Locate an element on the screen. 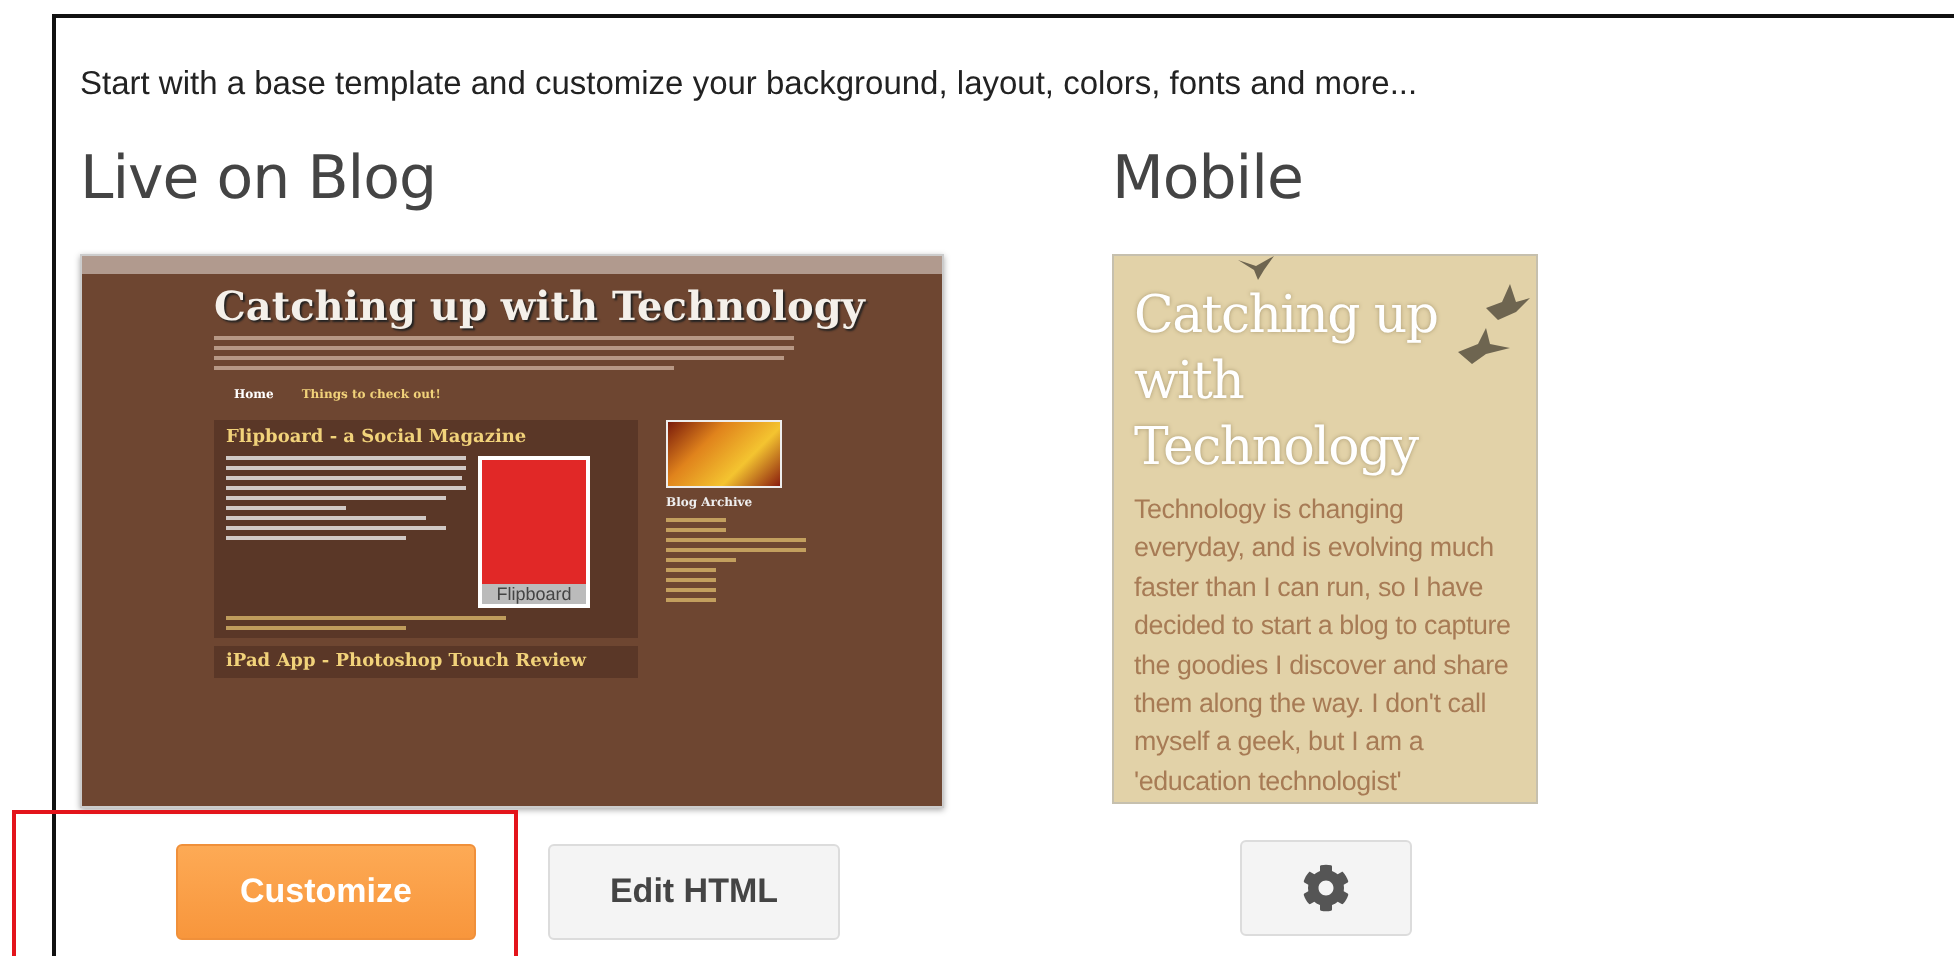 The height and width of the screenshot is (956, 1954). text-lines-drawing is located at coordinates (736, 560).